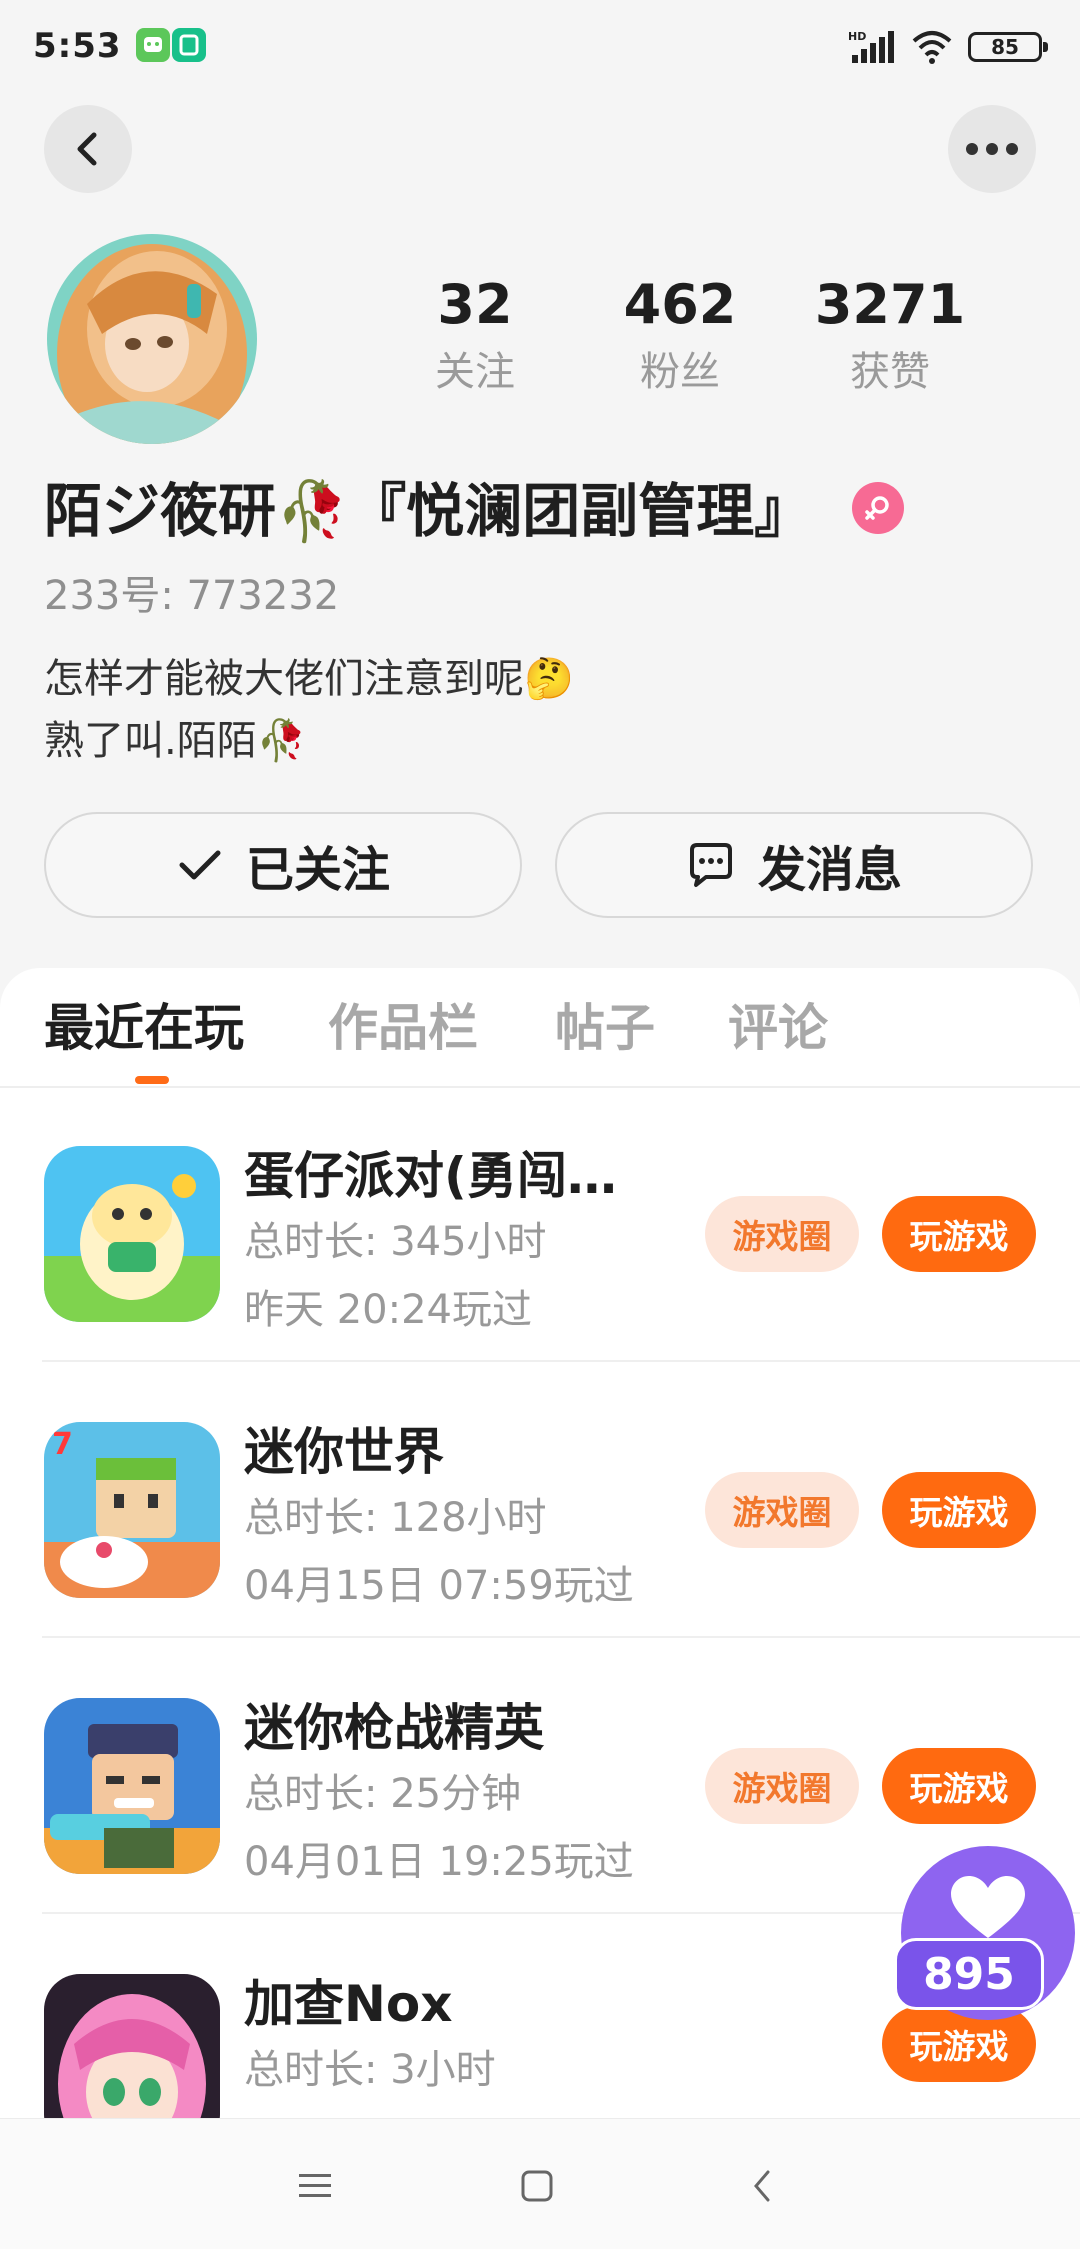 The width and height of the screenshot is (1080, 2249). I want to click on game-last-played: 04月01日 19:25玩过, so click(439, 1862).